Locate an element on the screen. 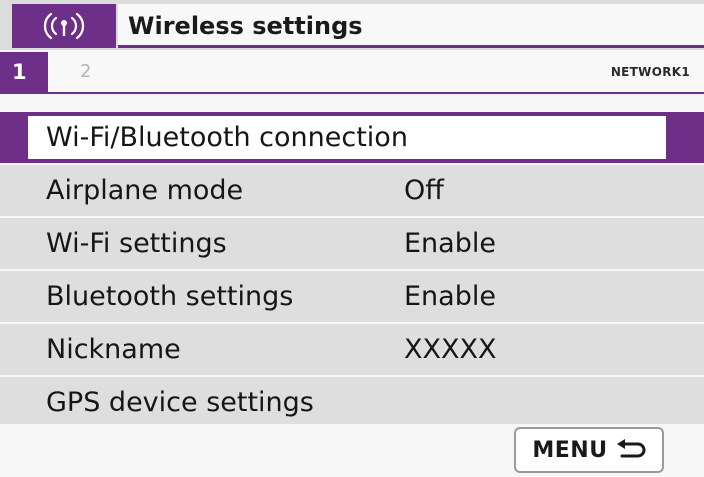  menu-item-bluetooth-settings: Bluetooth settings Enable is located at coordinates (352, 296).